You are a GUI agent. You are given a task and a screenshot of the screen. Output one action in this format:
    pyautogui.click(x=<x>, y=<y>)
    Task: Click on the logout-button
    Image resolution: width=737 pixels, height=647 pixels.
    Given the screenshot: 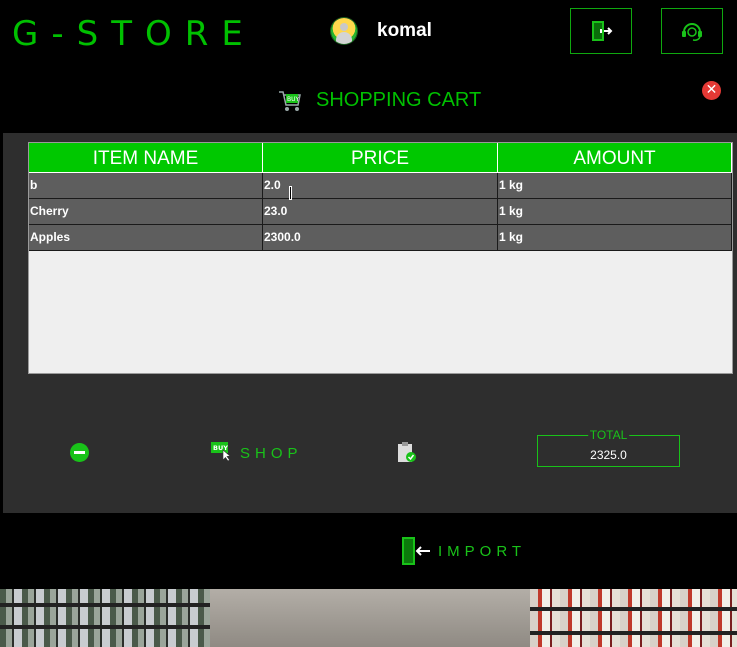 What is the action you would take?
    pyautogui.click(x=601, y=31)
    